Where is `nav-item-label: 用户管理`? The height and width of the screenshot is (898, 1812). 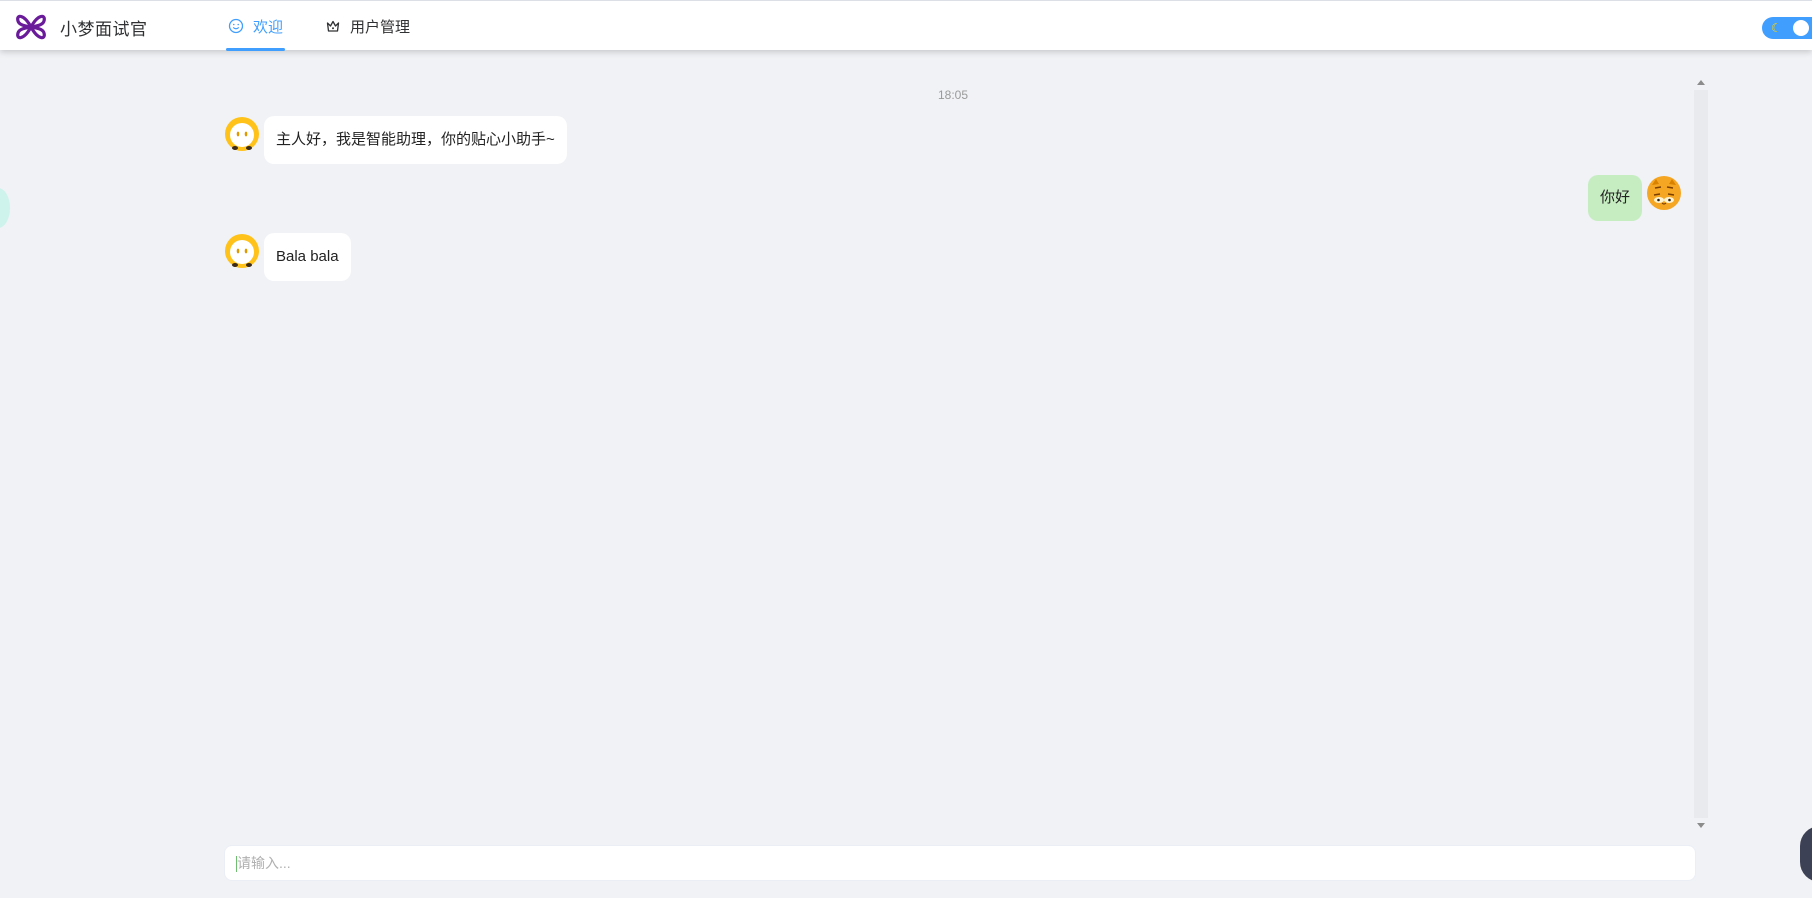
nav-item-label: 用户管理 is located at coordinates (380, 27).